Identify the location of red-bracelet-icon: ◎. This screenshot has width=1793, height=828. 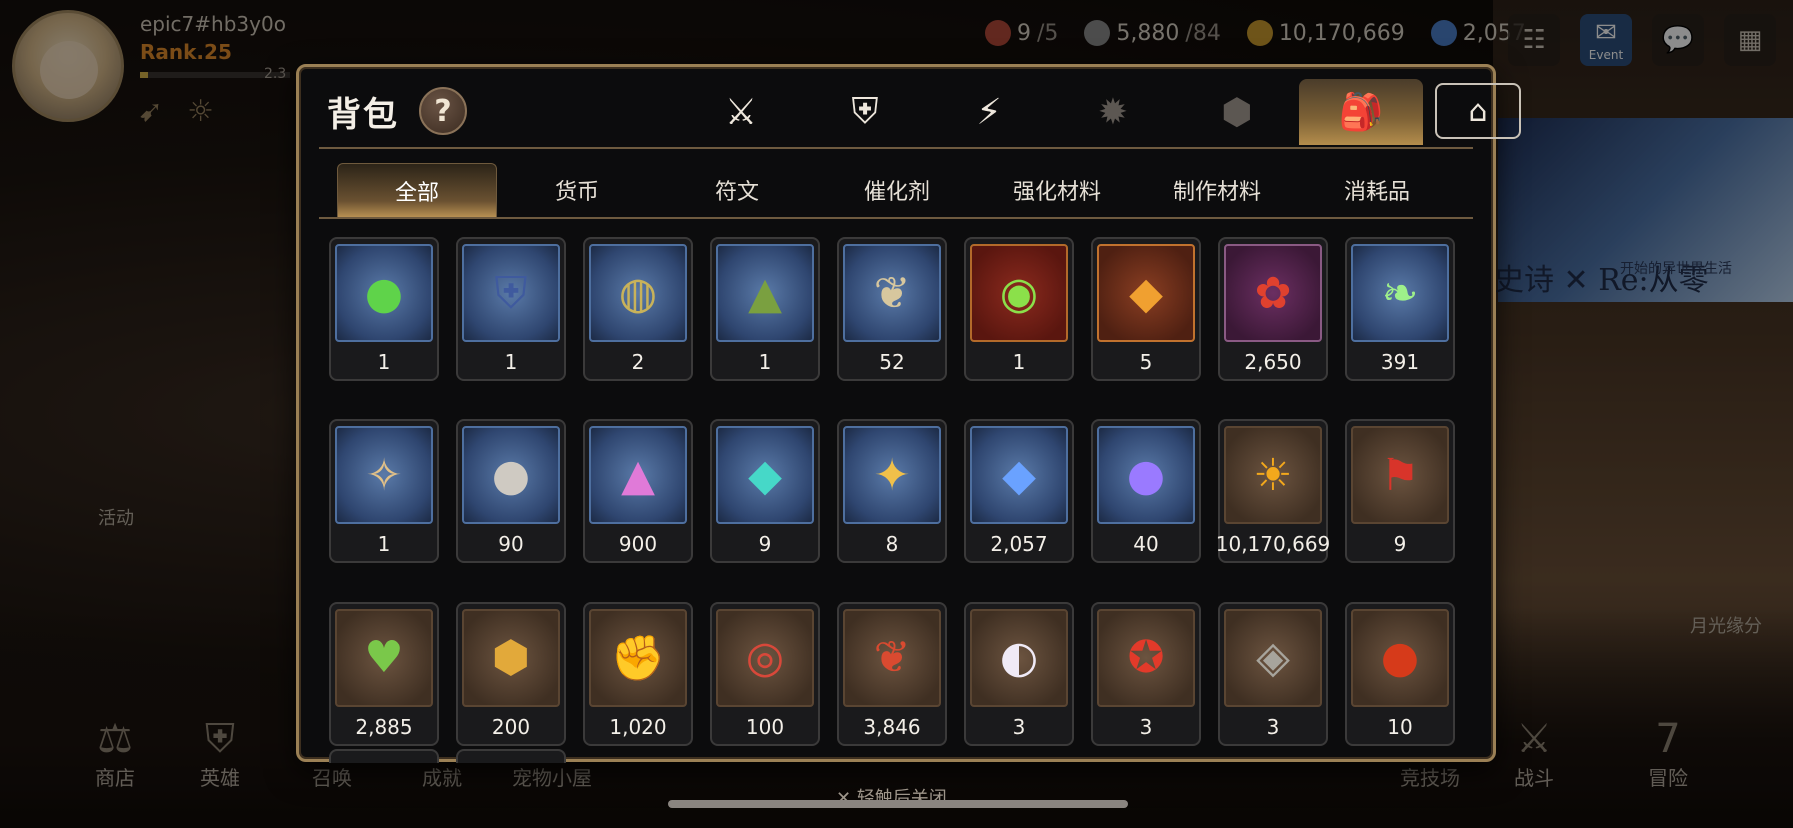
(765, 658).